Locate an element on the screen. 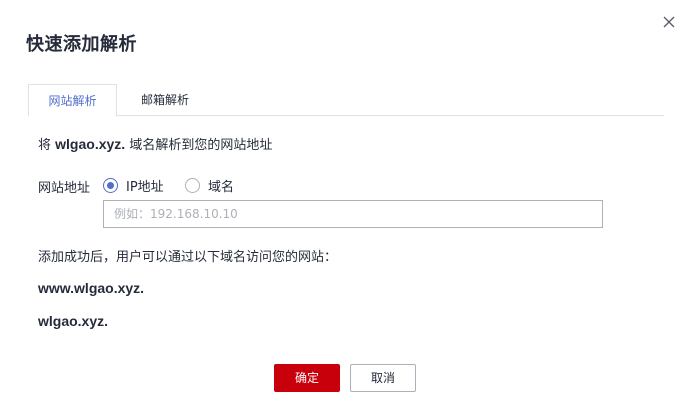 The height and width of the screenshot is (420, 694). radio-unchecked-icon is located at coordinates (192, 185).